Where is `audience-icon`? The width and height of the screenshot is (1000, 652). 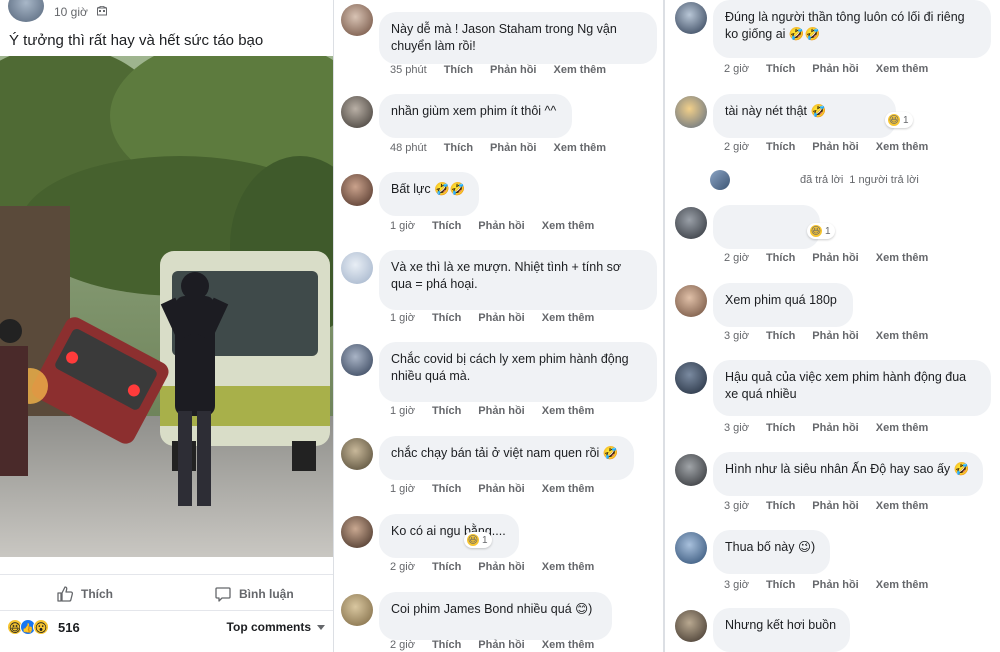 audience-icon is located at coordinates (102, 11).